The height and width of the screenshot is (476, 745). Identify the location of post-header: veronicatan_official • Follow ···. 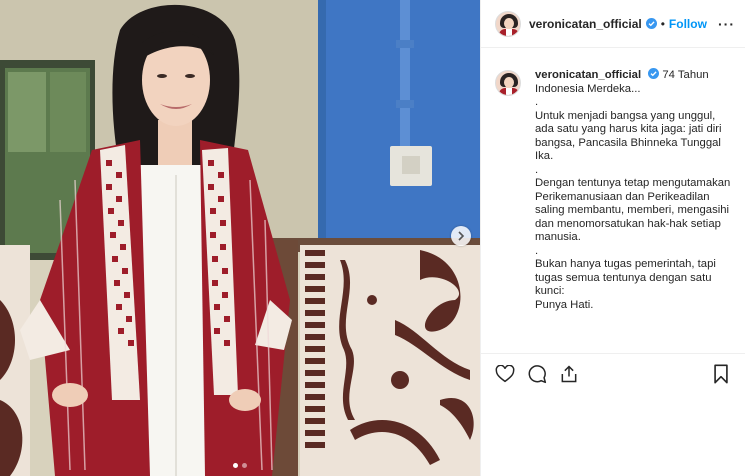
(613, 24).